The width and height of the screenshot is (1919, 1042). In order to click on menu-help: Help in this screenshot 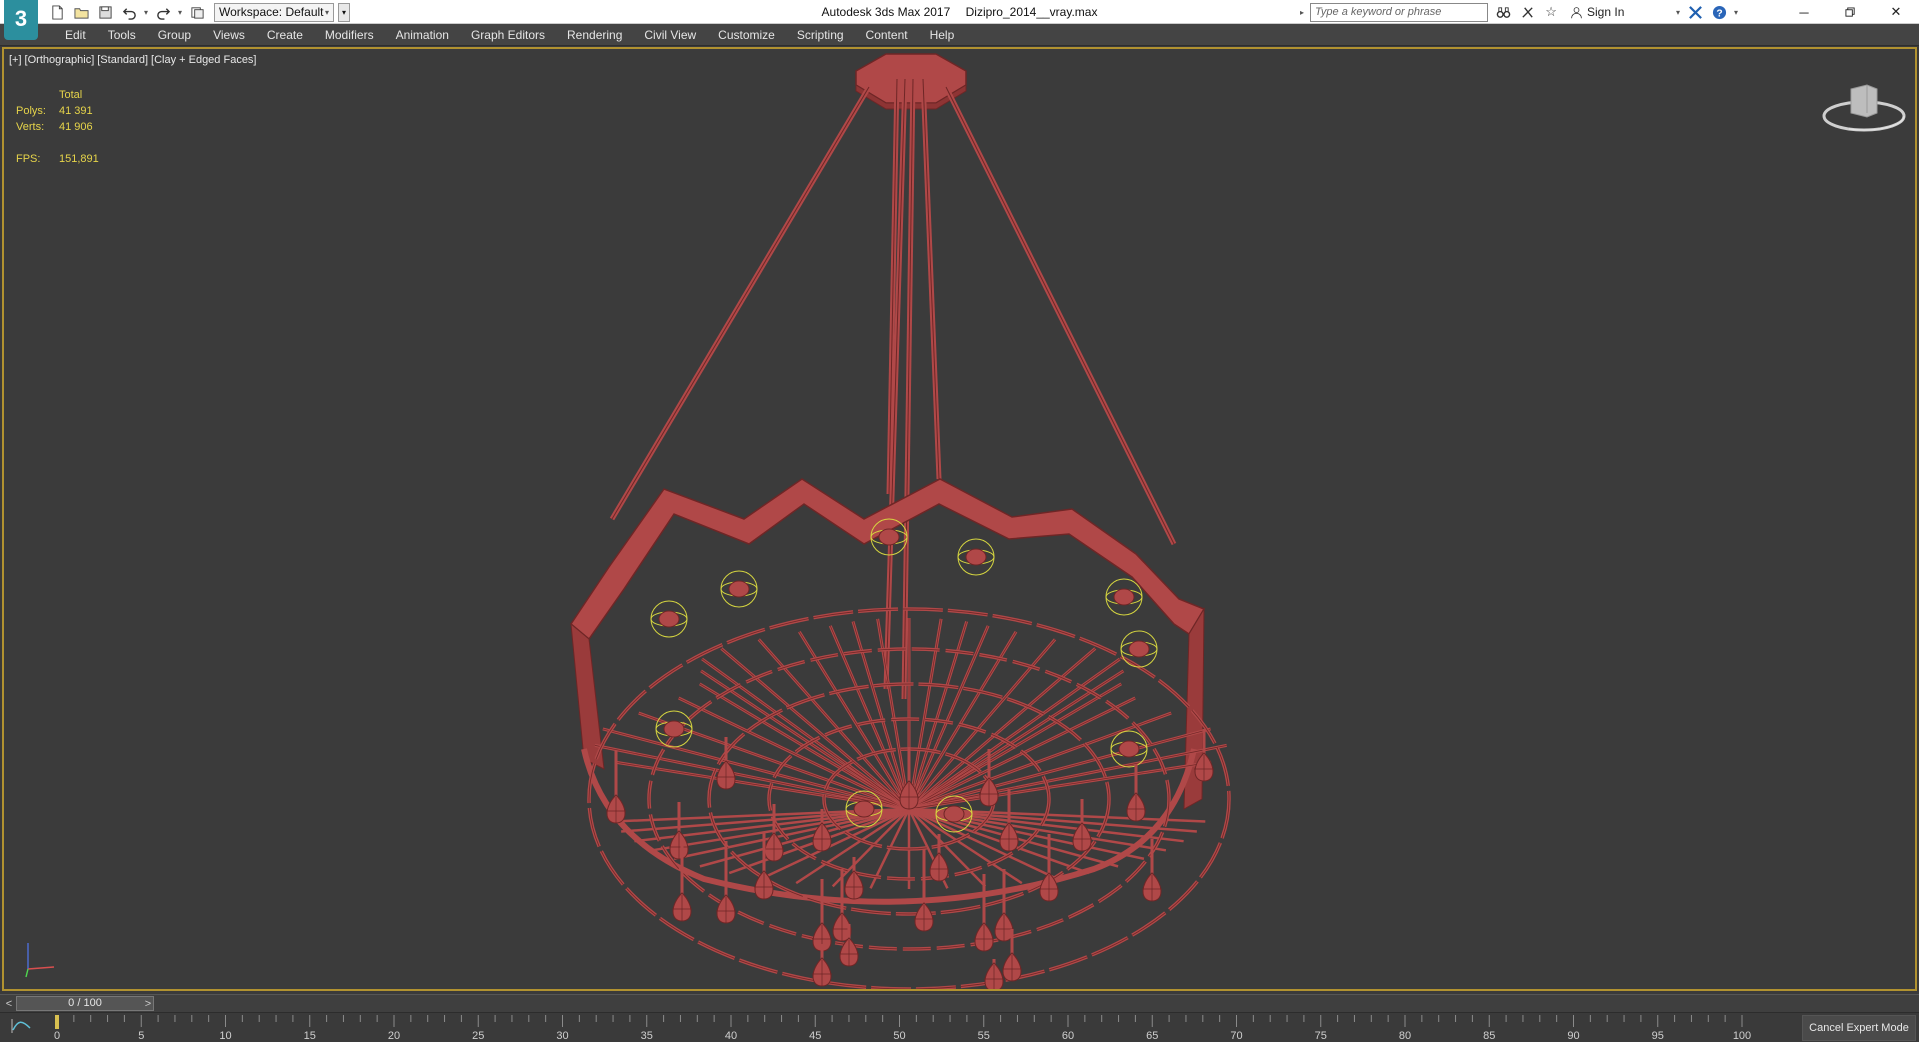, I will do `click(942, 35)`.